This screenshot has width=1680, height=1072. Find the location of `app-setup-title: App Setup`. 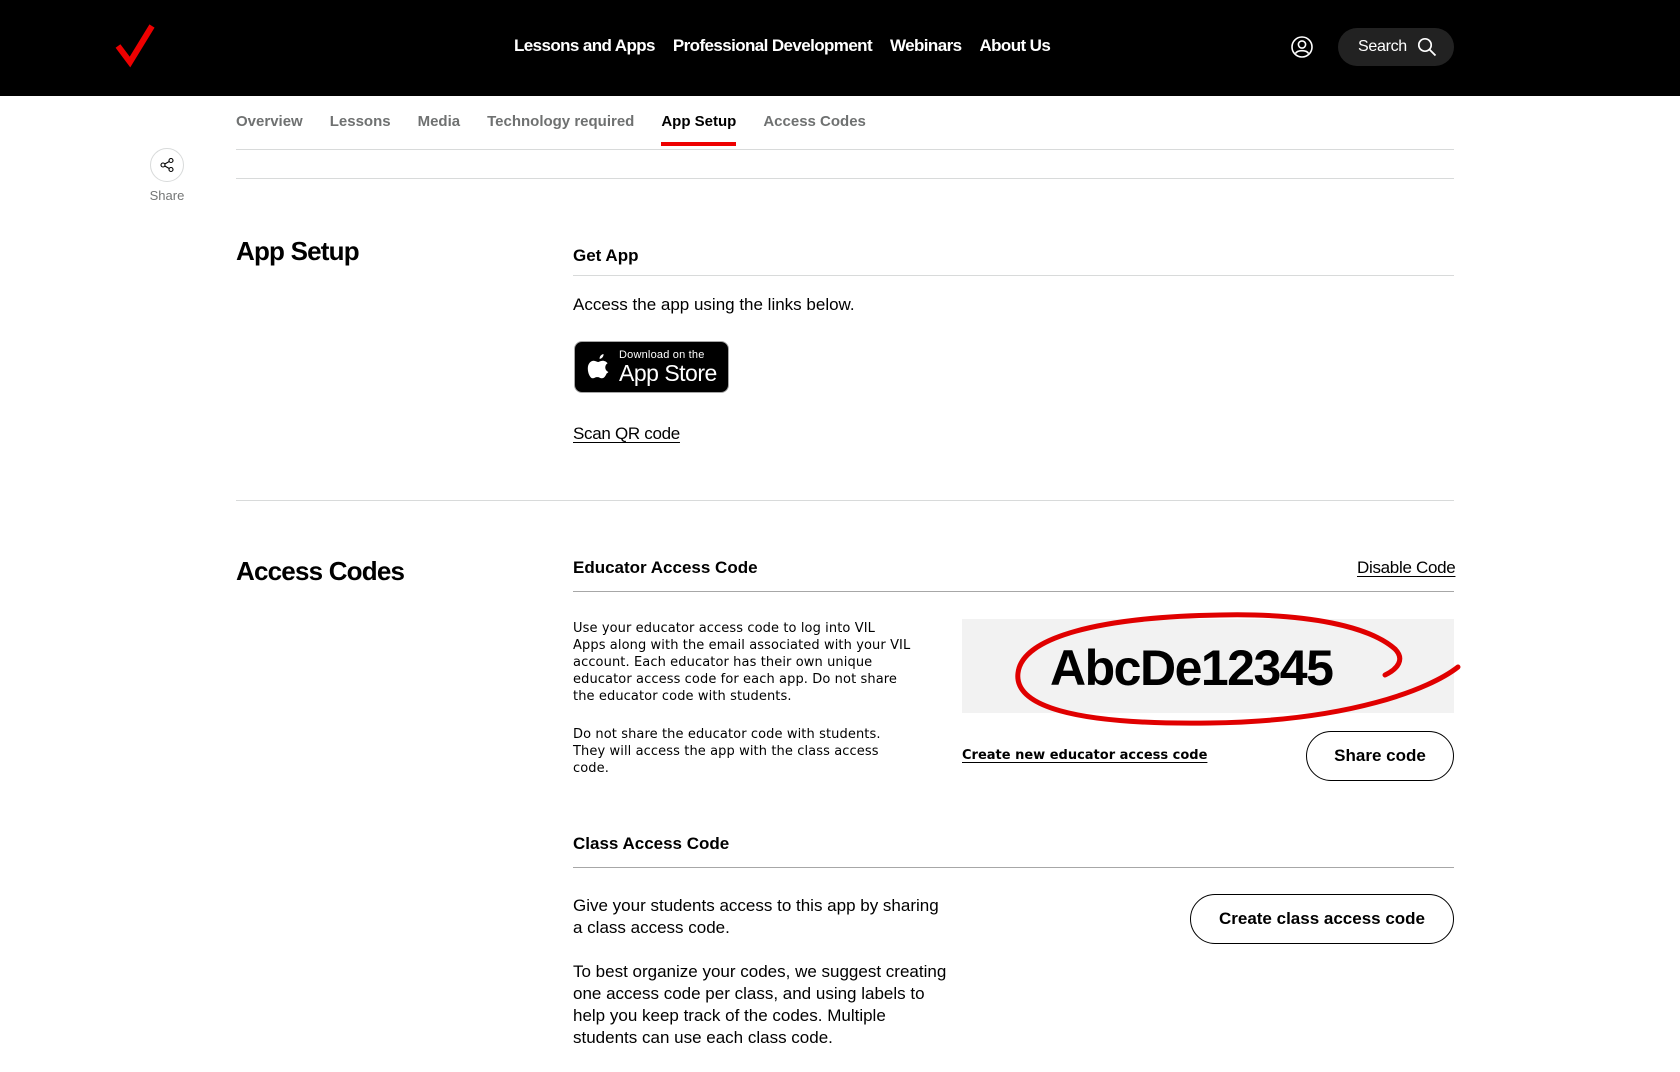

app-setup-title: App Setup is located at coordinates (298, 251).